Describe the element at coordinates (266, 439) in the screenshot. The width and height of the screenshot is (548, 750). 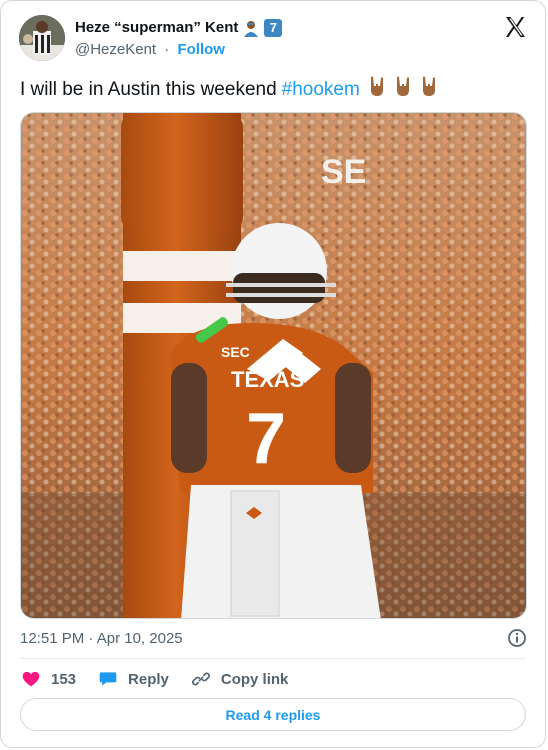
I see `jersey-number: 7` at that location.